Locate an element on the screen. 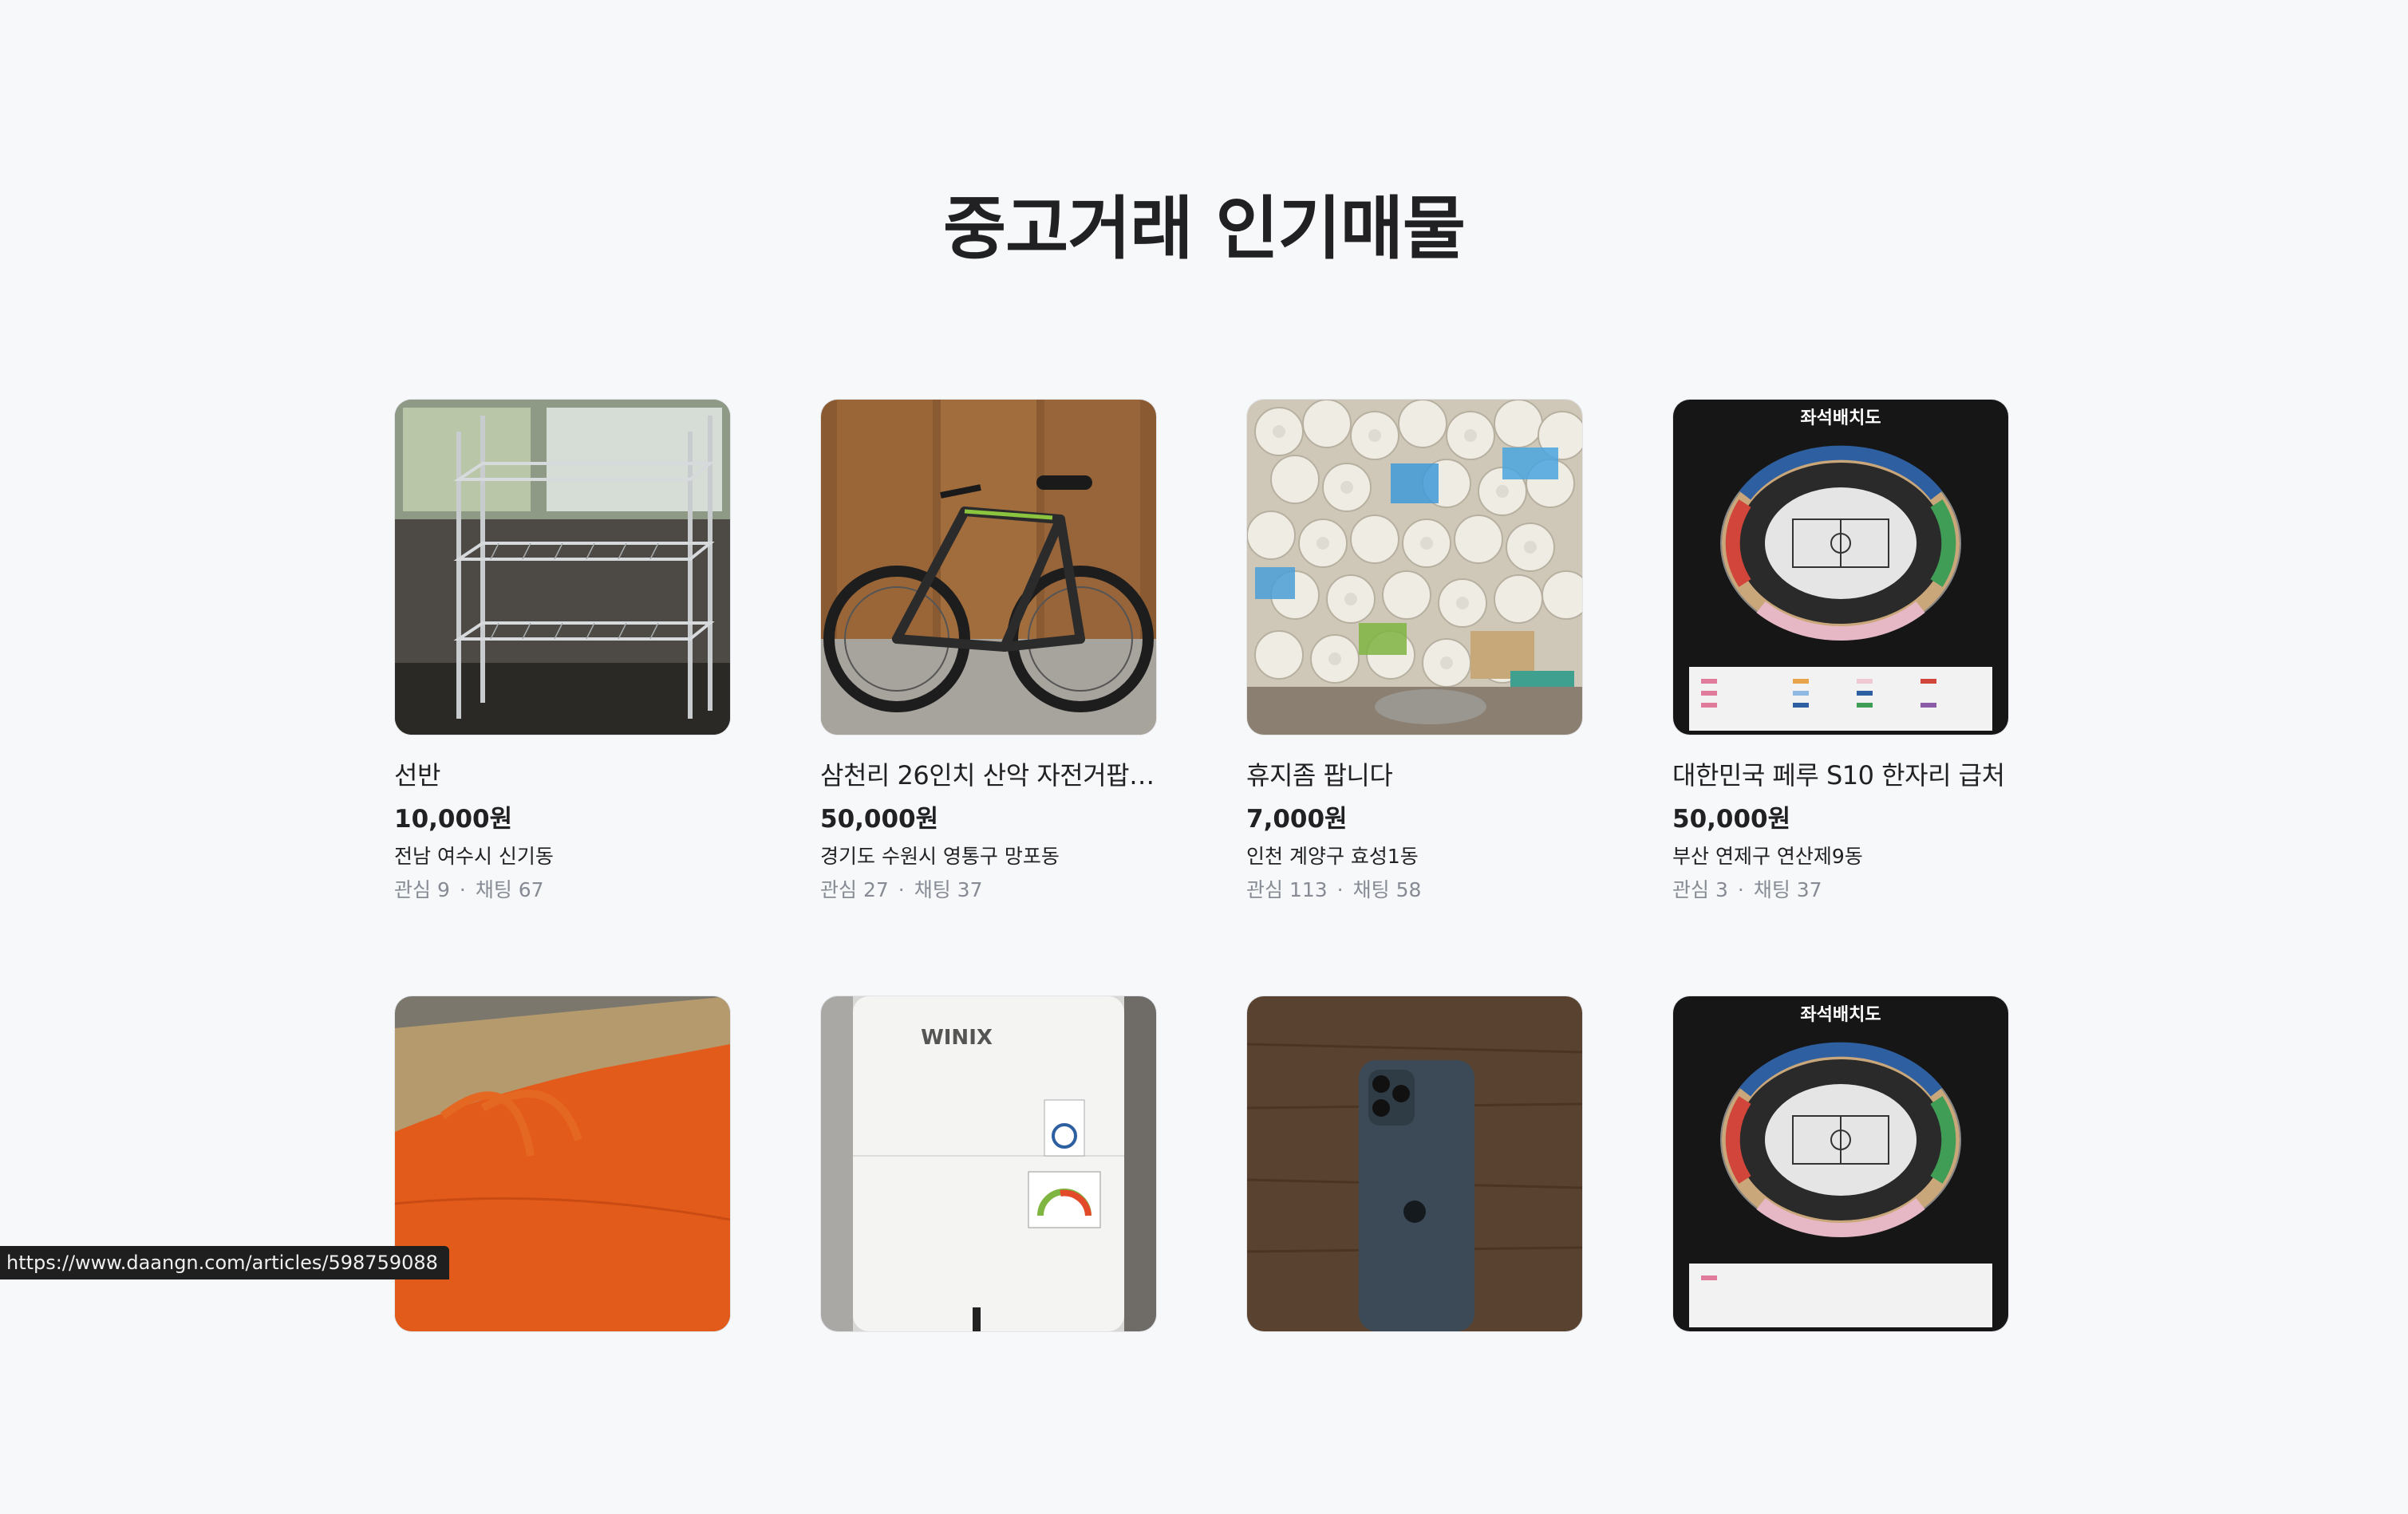  item-price: 7,000원 is located at coordinates (1297, 819).